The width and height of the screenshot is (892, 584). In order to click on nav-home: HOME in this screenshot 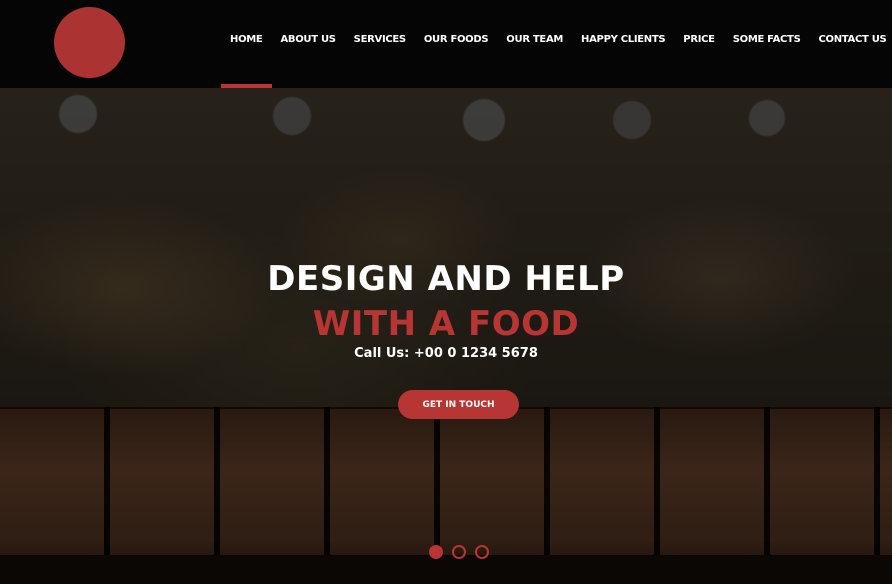, I will do `click(247, 44)`.